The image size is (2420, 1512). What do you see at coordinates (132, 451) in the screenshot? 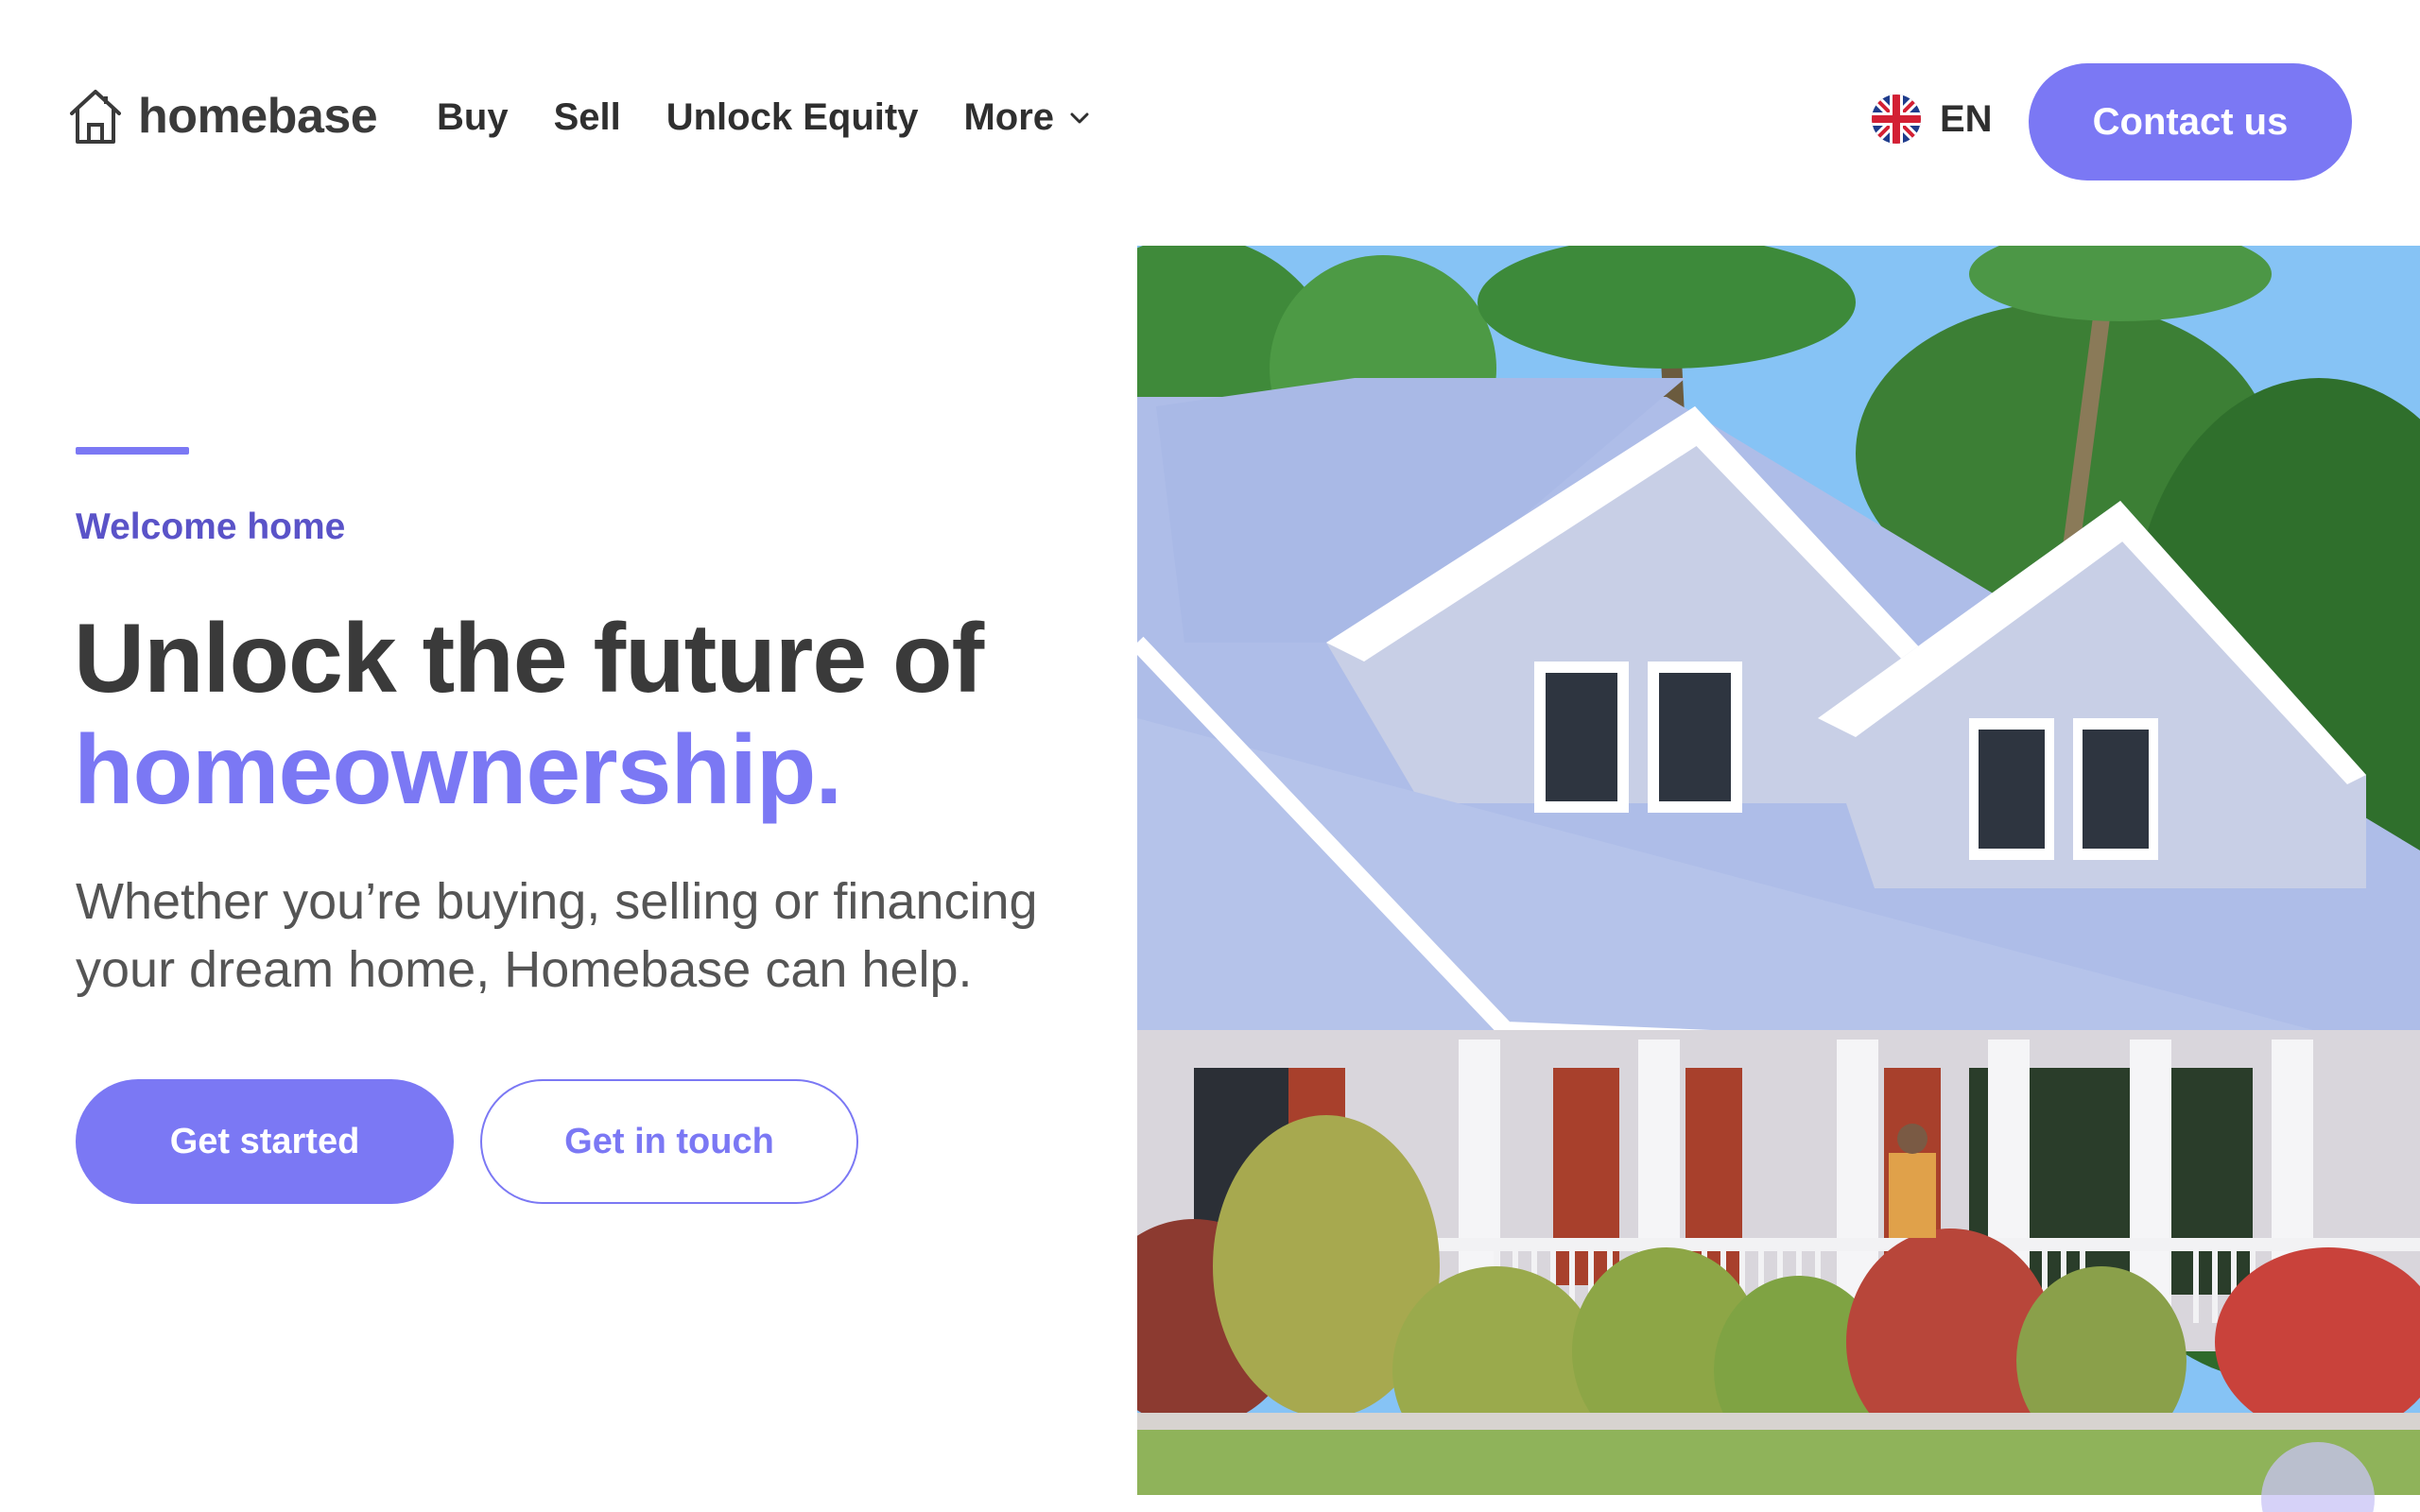
I see `accent-divider` at bounding box center [132, 451].